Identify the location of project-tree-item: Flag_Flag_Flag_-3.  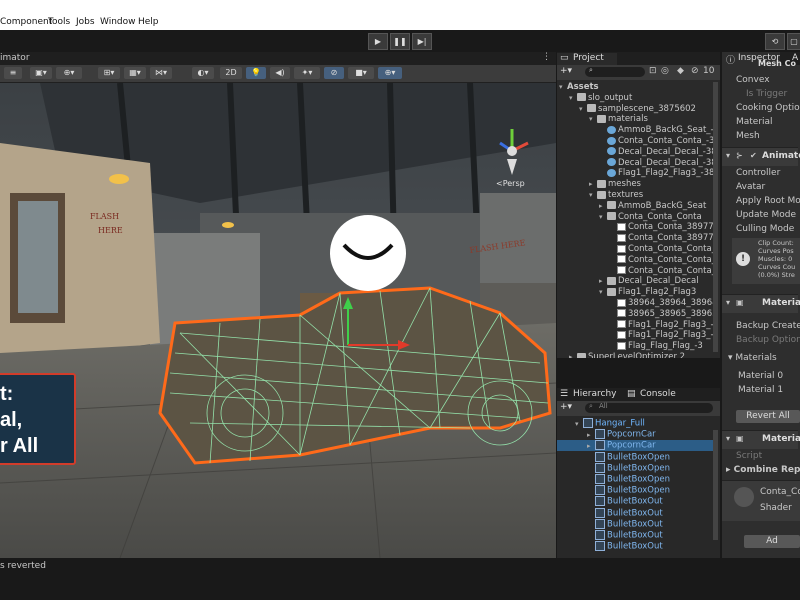
(656, 346).